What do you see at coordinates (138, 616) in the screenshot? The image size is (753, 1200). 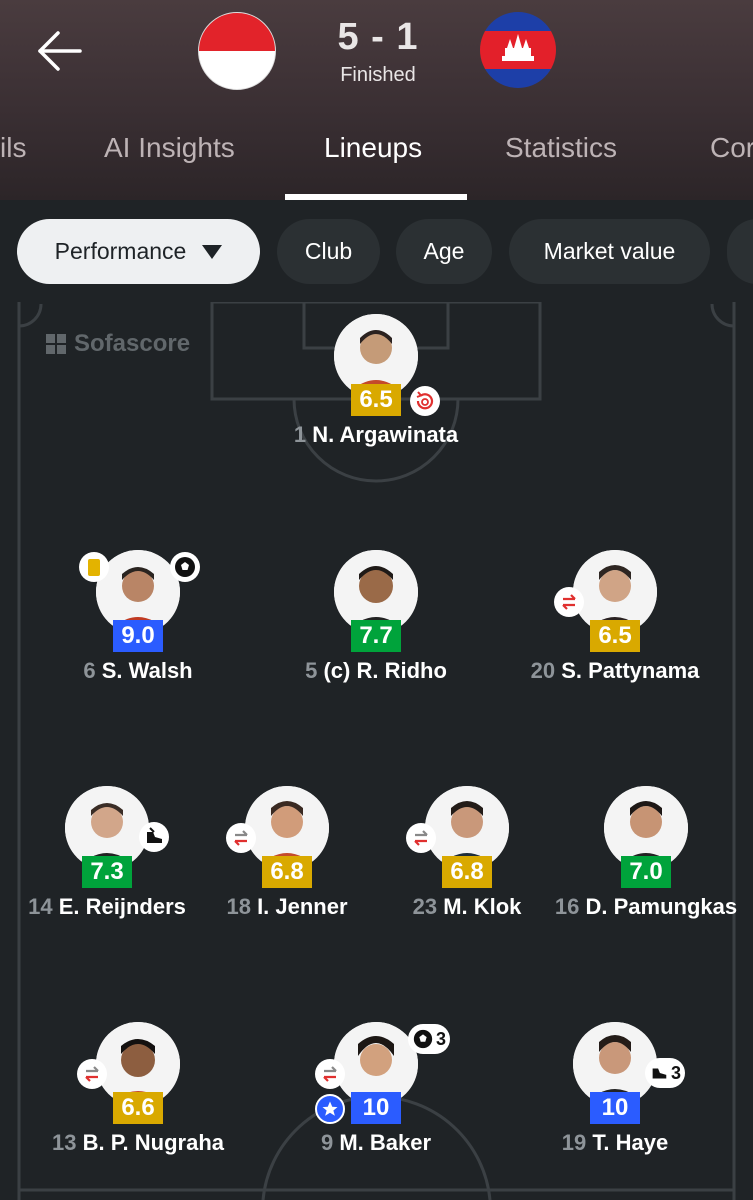 I see `player-card: 9.0 6 S. Walsh` at bounding box center [138, 616].